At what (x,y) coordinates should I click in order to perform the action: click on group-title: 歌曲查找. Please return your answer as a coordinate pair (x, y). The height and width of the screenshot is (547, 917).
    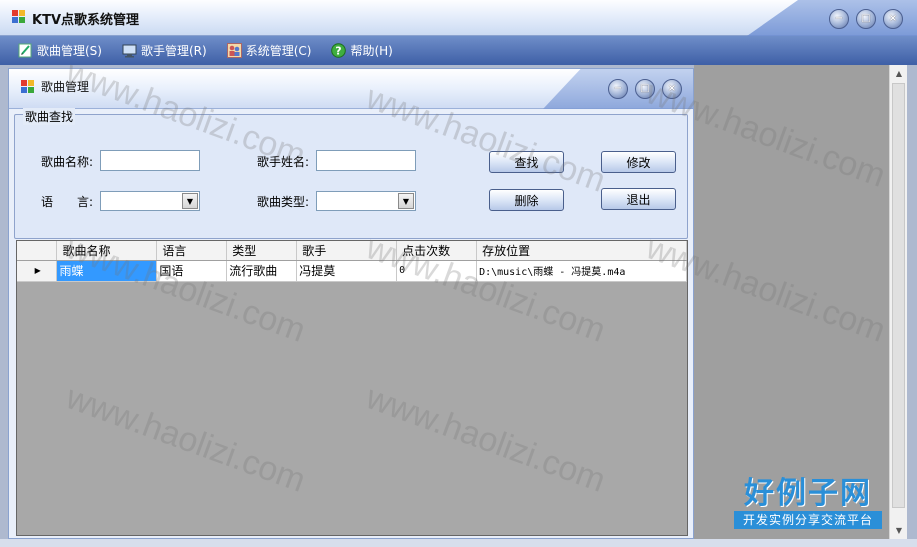
    Looking at the image, I should click on (49, 116).